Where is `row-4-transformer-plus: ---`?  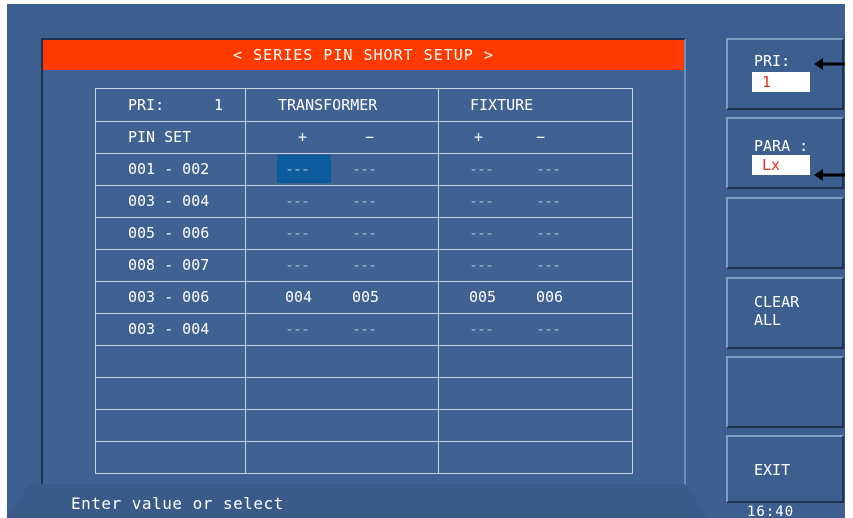
row-4-transformer-plus: --- is located at coordinates (297, 265).